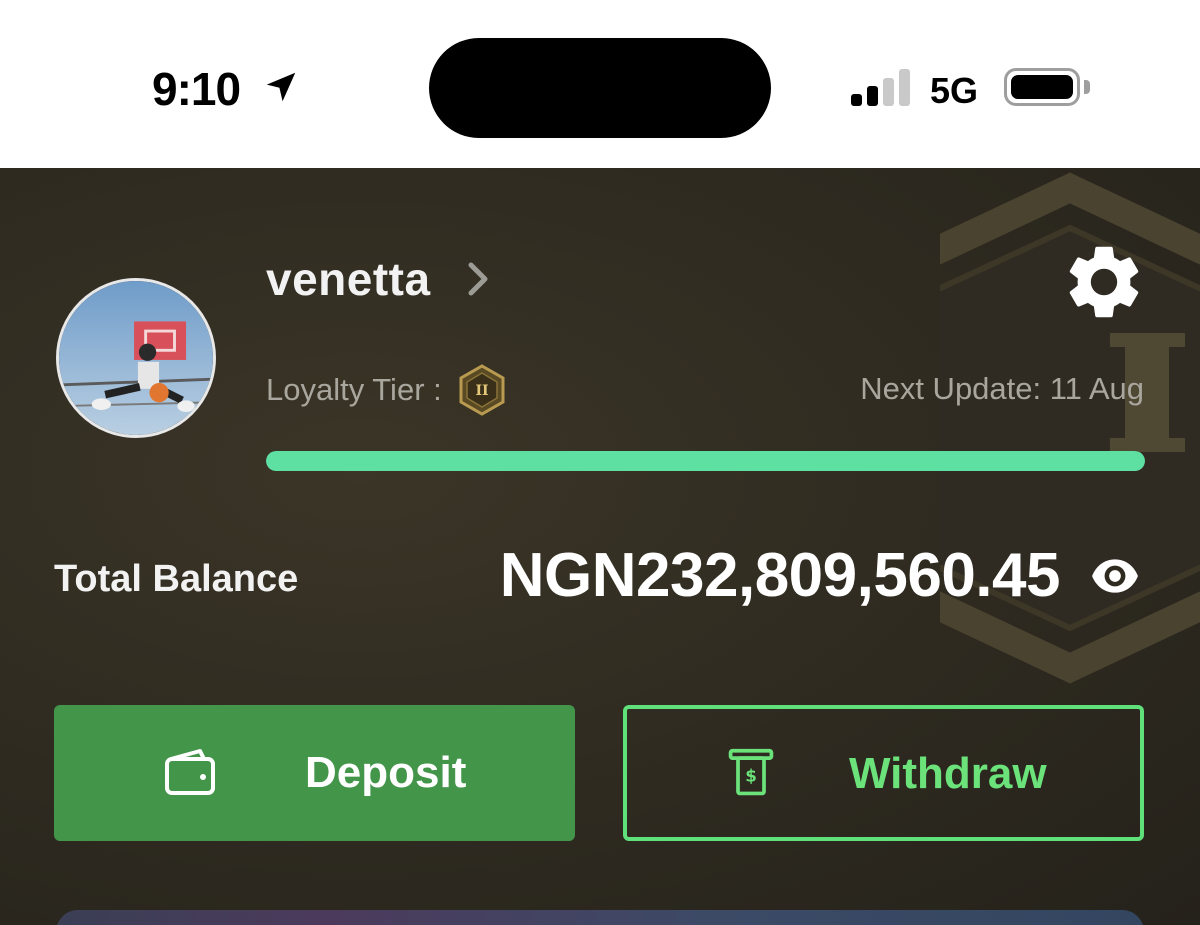  What do you see at coordinates (348, 279) in the screenshot?
I see `username: venetta` at bounding box center [348, 279].